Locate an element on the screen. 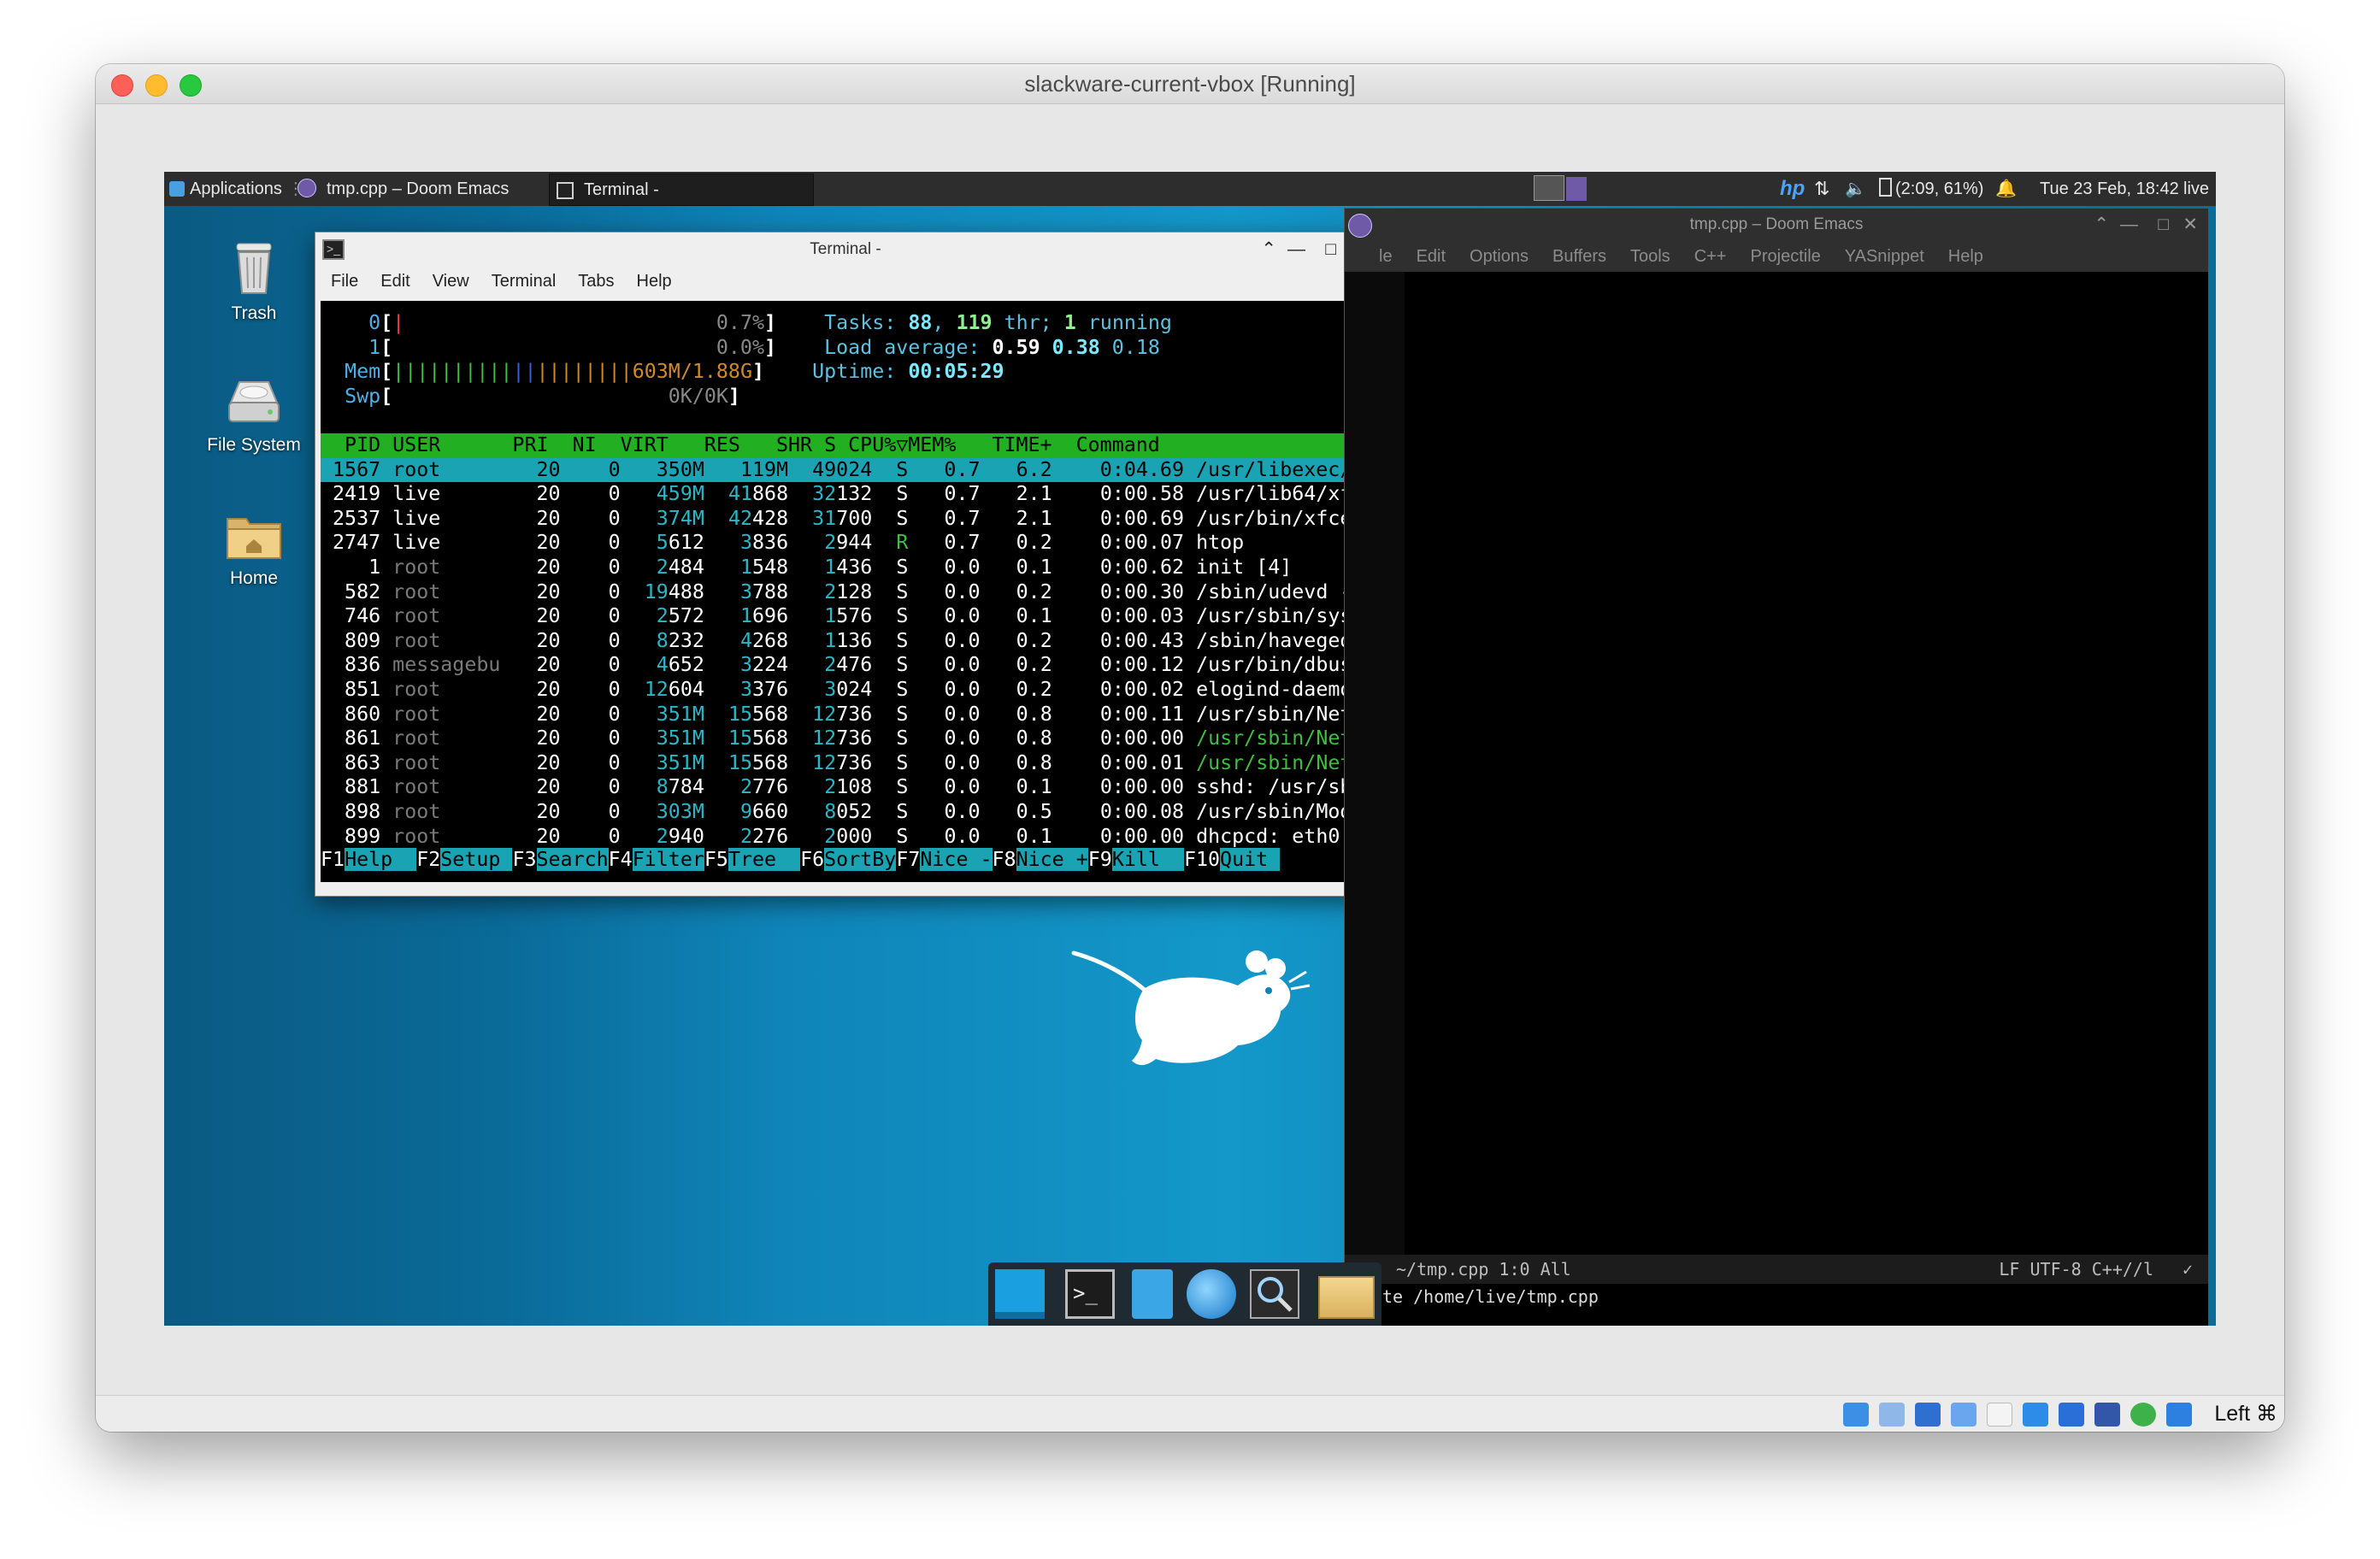 The image size is (2380, 1559). desktop-icon-trash: Trash is located at coordinates (254, 282).